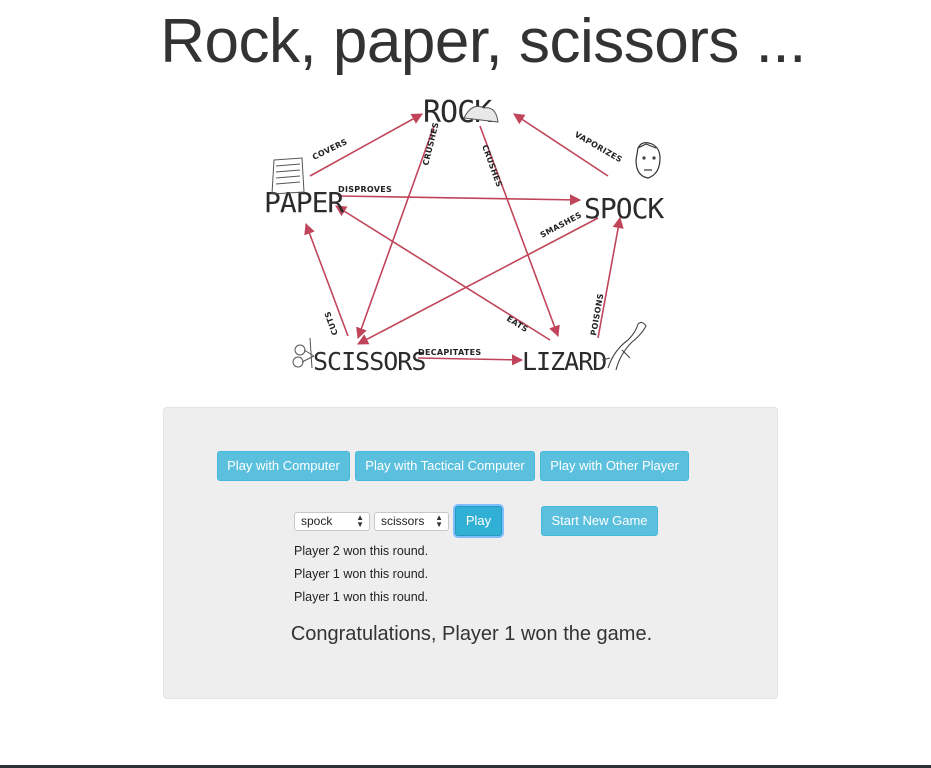 This screenshot has height=768, width=931. What do you see at coordinates (331, 323) in the screenshot?
I see `edge-label-cuts: CUTS` at bounding box center [331, 323].